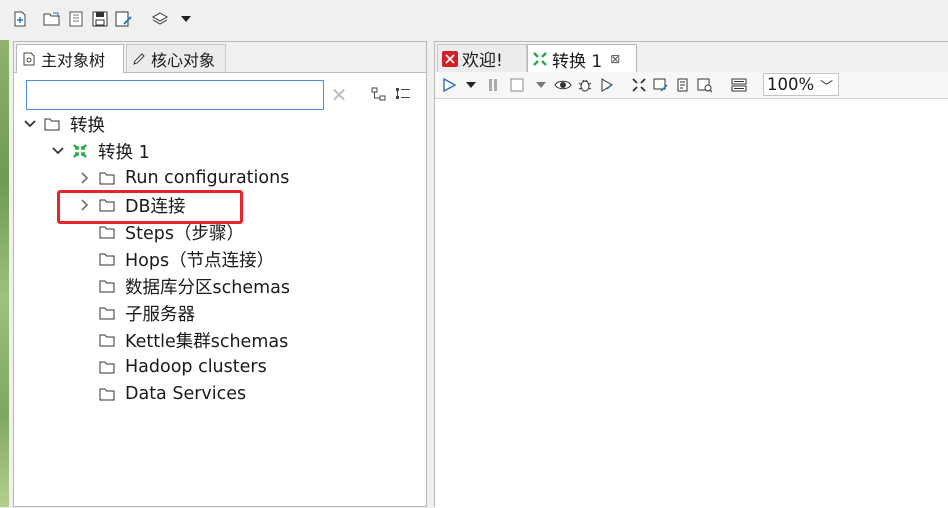  What do you see at coordinates (639, 85) in the screenshot?
I see `verify-icon` at bounding box center [639, 85].